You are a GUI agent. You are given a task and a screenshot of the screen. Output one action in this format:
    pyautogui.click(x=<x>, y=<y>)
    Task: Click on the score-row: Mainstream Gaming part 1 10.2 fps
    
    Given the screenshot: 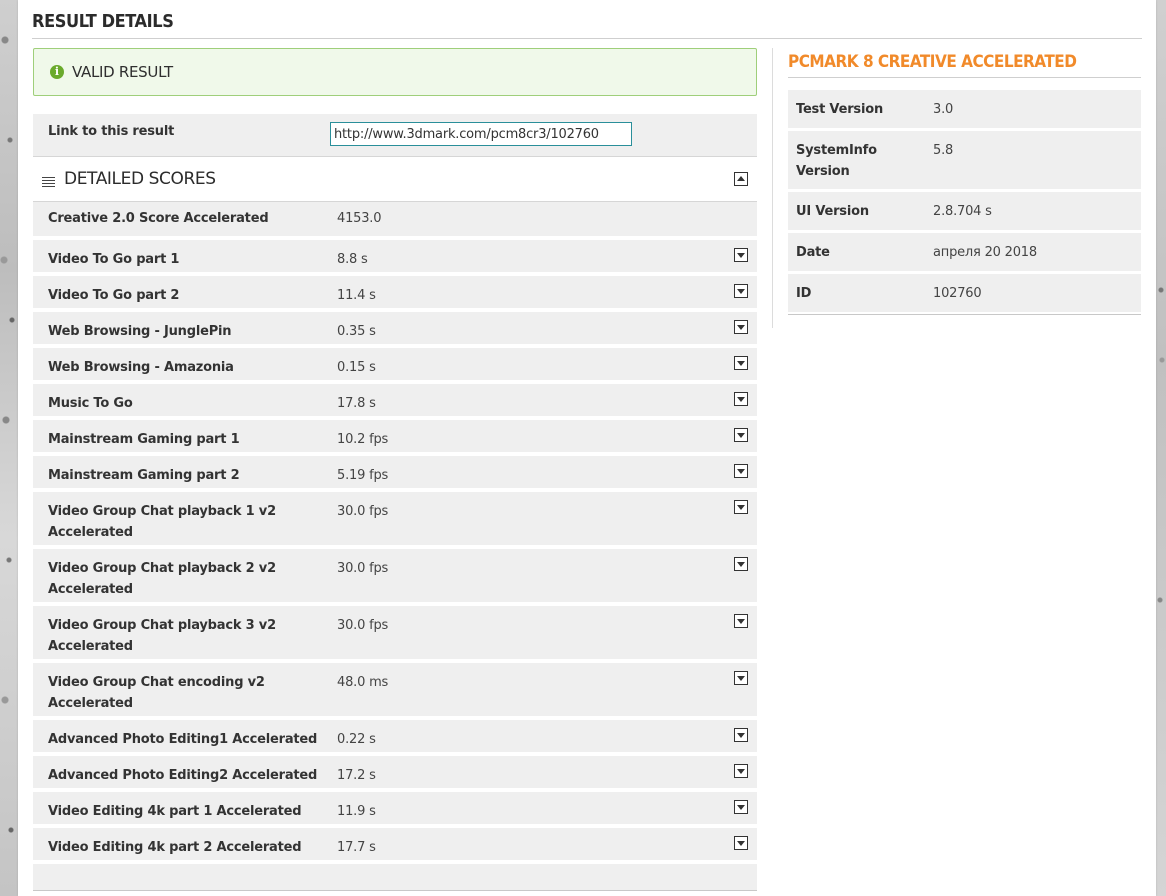 What is the action you would take?
    pyautogui.click(x=395, y=436)
    